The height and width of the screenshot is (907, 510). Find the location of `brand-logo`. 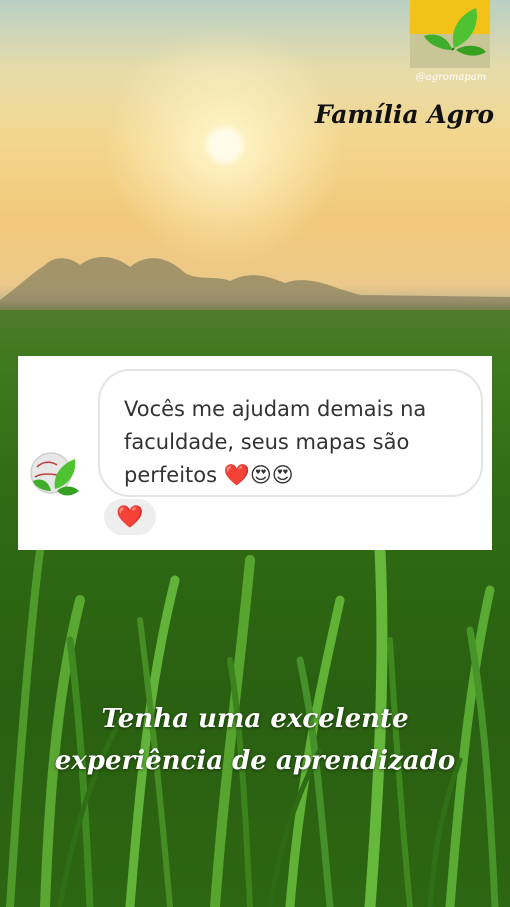

brand-logo is located at coordinates (450, 34).